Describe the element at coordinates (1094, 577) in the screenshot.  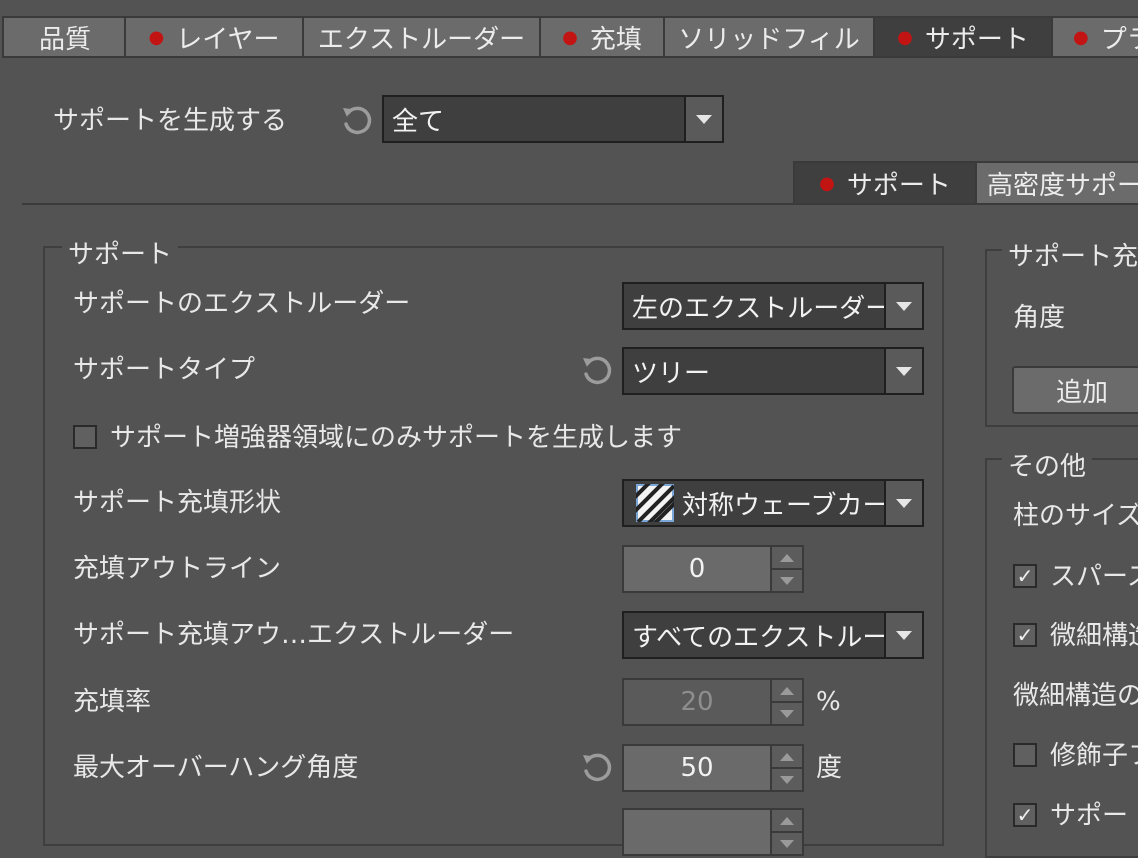
I see `sparse-label: スパース` at that location.